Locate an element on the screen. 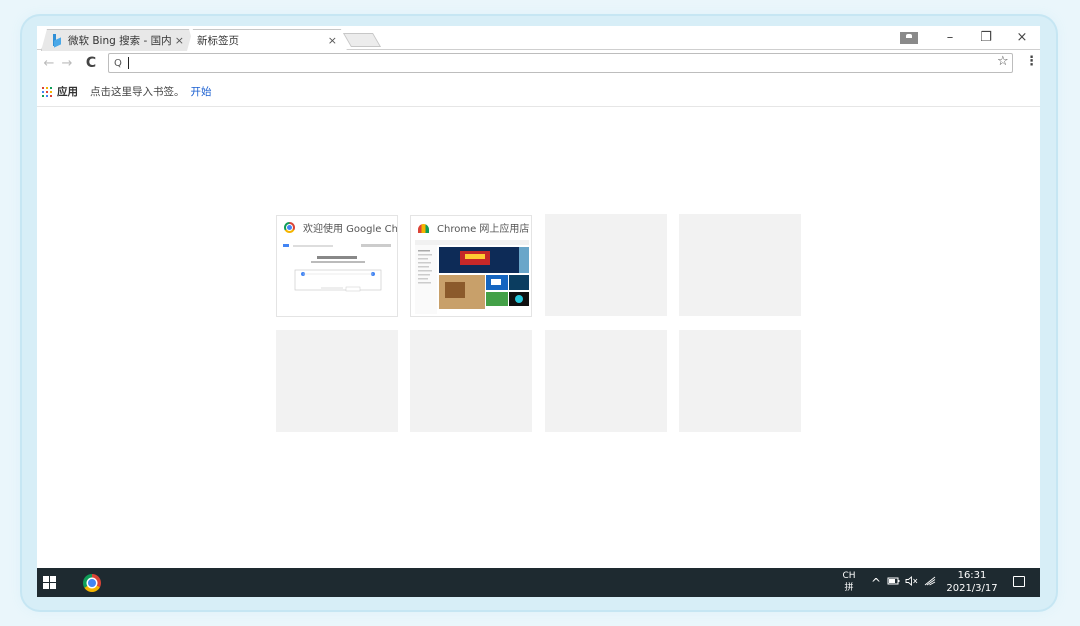 The image size is (1080, 626). import-bookmarks-prompt: 点击这里导入书签。 is located at coordinates (137, 92).